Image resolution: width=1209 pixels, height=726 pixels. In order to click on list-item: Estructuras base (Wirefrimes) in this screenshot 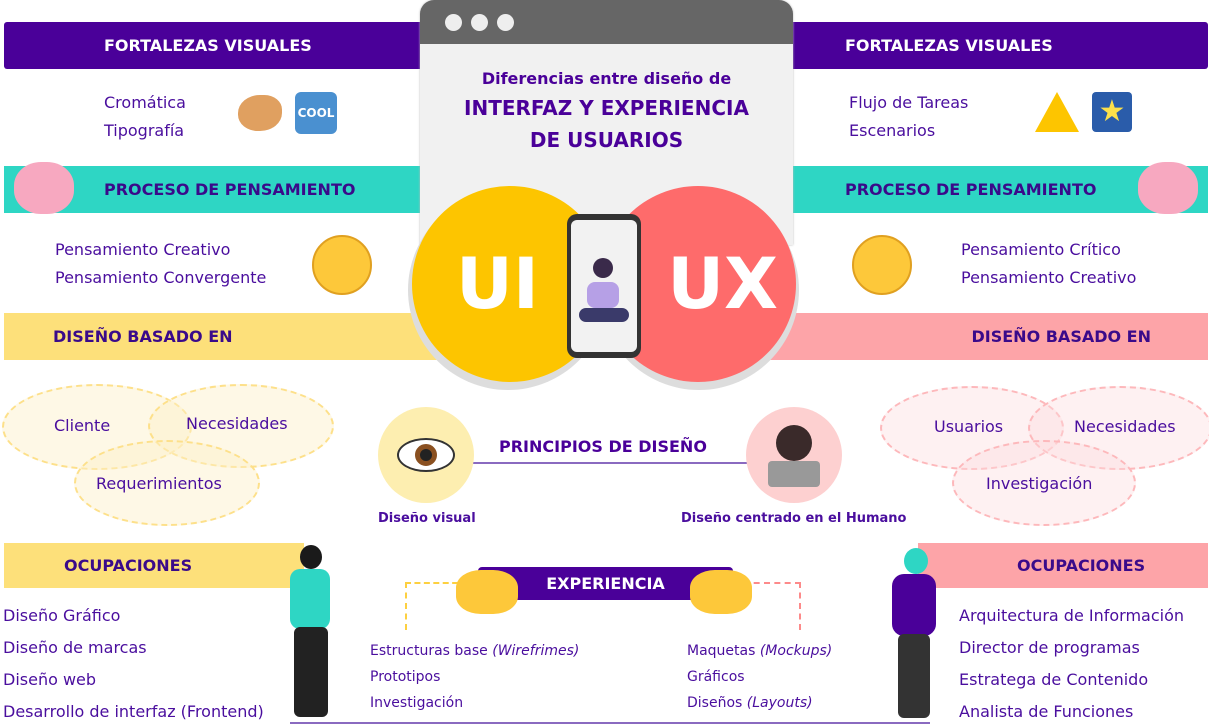, I will do `click(474, 651)`.